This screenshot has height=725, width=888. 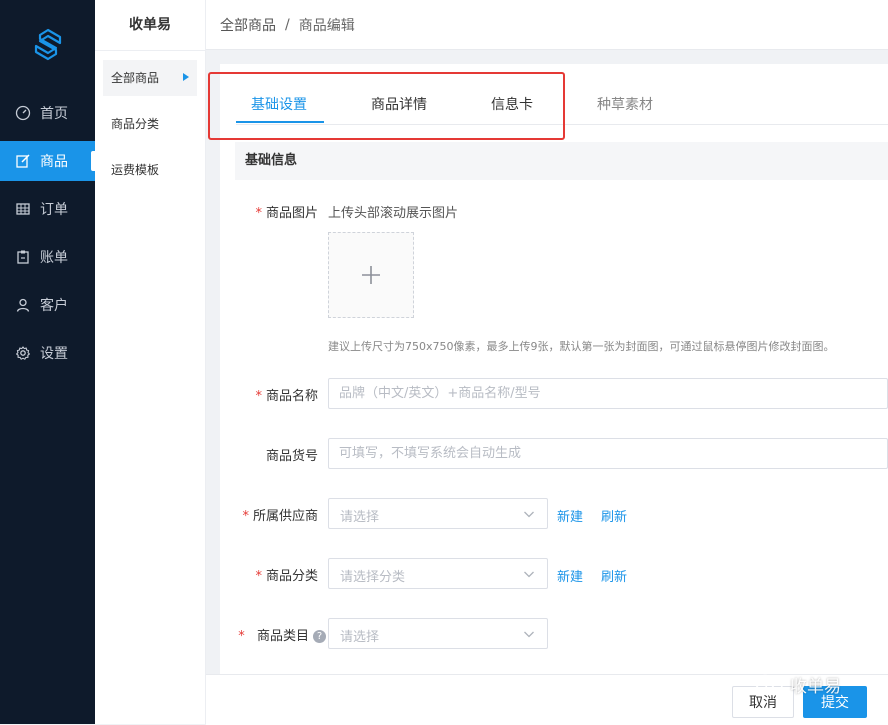 What do you see at coordinates (769, 684) in the screenshot?
I see `wechat-icon` at bounding box center [769, 684].